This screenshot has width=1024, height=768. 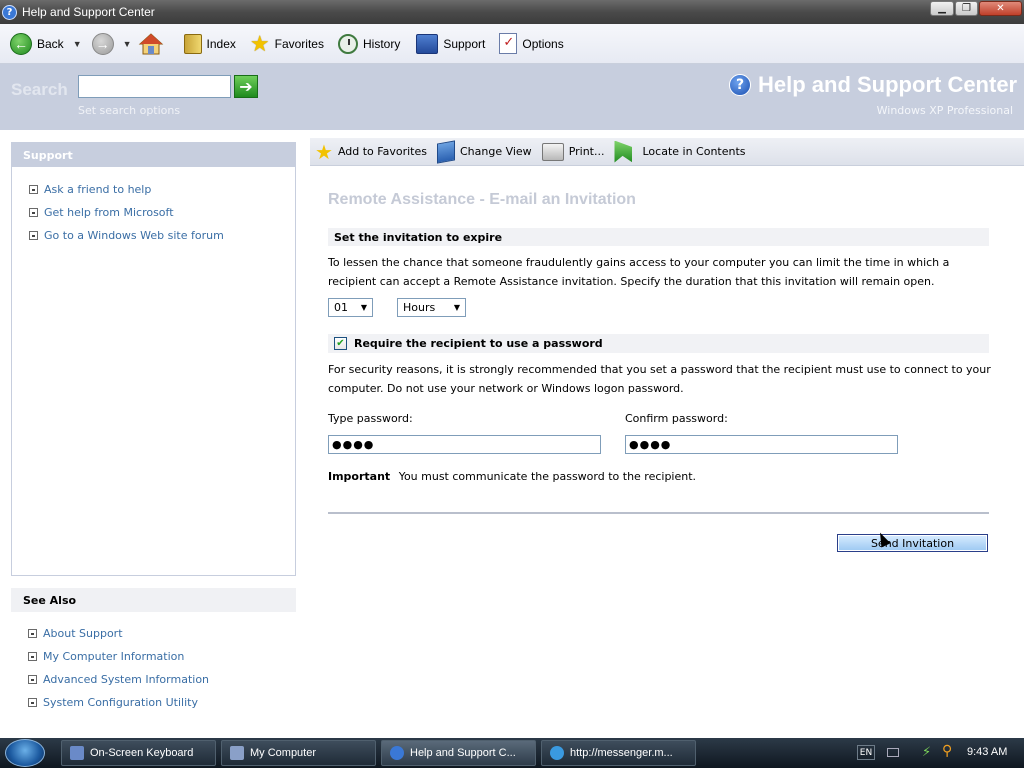 I want to click on confirm-password-label: Confirm password:, so click(x=676, y=418).